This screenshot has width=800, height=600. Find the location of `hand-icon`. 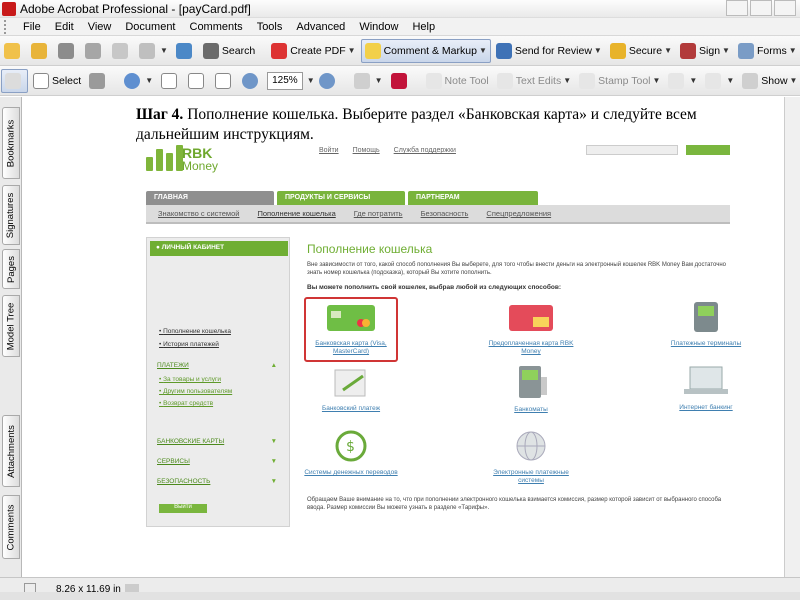

hand-icon is located at coordinates (13, 80).